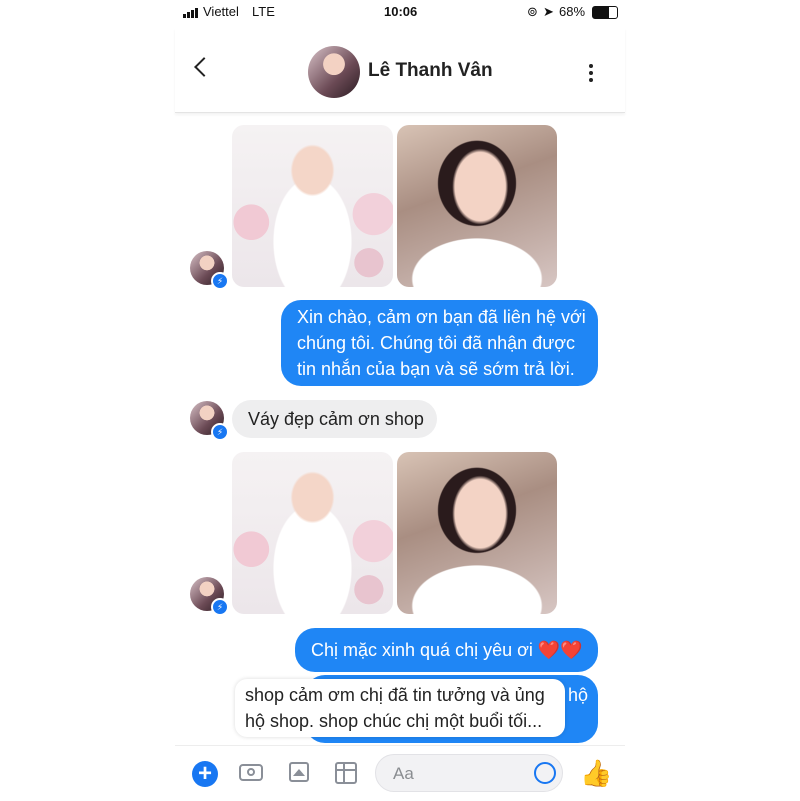 Image resolution: width=800 pixels, height=801 pixels. What do you see at coordinates (251, 772) in the screenshot?
I see `camera-icon` at bounding box center [251, 772].